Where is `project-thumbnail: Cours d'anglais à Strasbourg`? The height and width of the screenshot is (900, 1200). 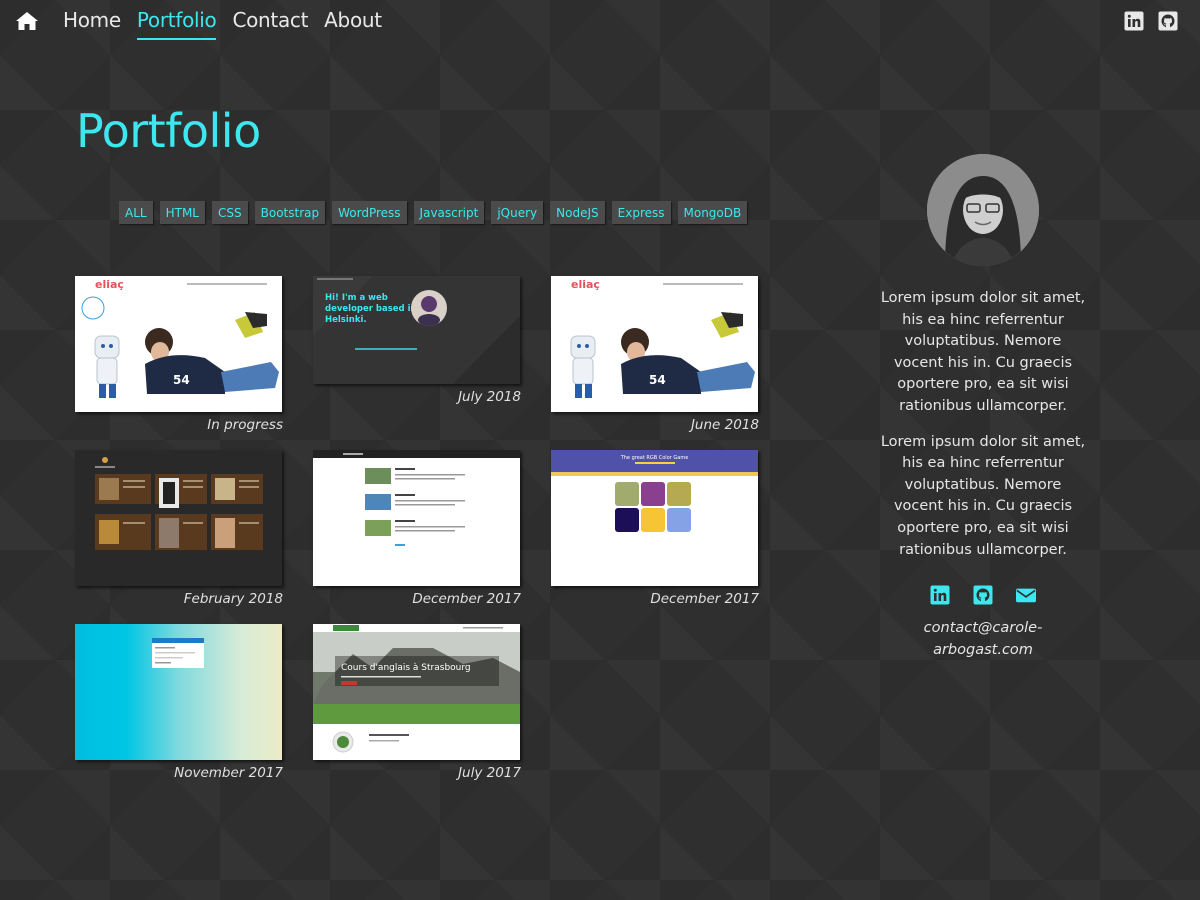
project-thumbnail: Cours d'anglais à Strasbourg is located at coordinates (416, 692).